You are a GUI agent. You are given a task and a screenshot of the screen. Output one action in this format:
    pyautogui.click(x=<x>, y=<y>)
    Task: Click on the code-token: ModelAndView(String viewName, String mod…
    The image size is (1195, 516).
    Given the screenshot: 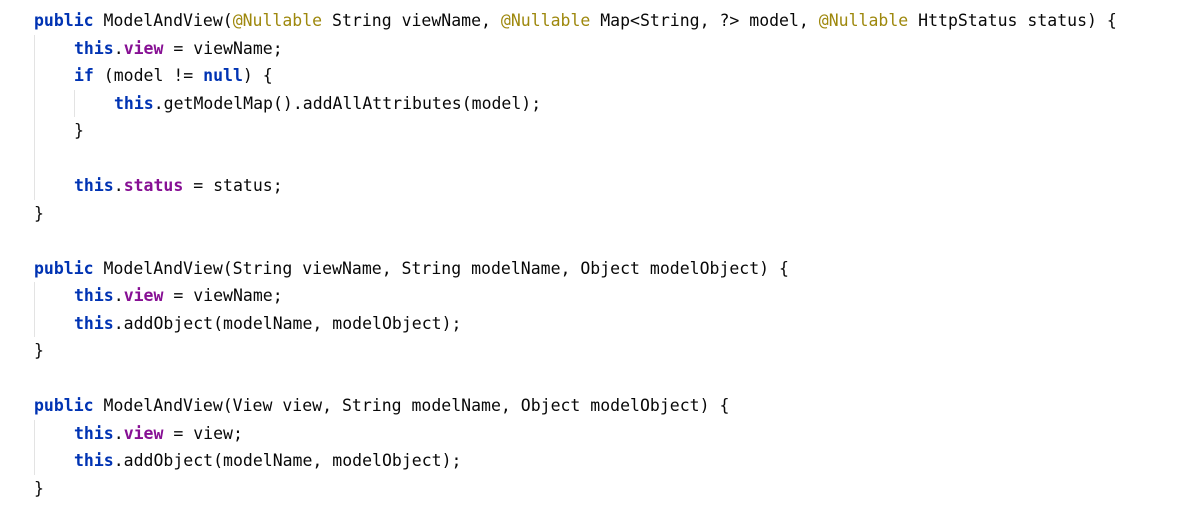 What is the action you would take?
    pyautogui.click(x=441, y=268)
    